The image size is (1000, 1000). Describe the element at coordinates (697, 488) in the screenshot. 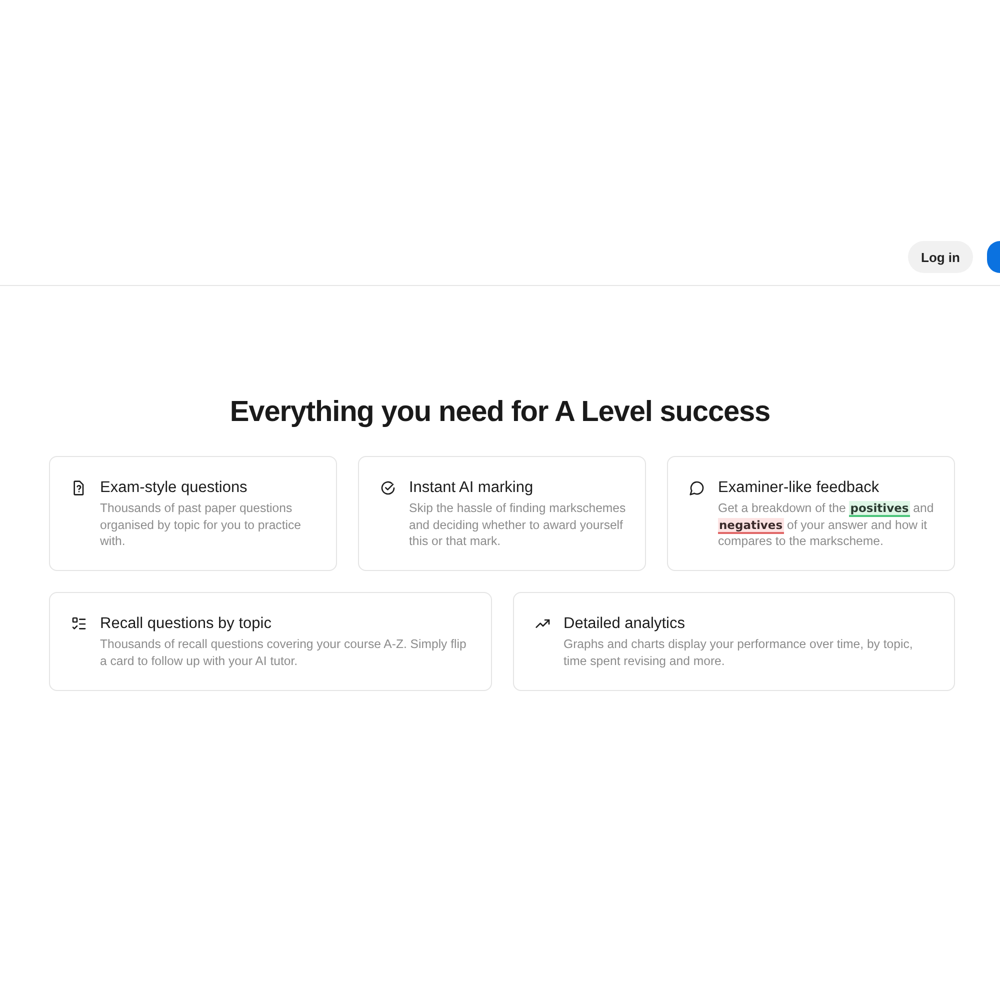

I see `speech-bubble-icon` at that location.